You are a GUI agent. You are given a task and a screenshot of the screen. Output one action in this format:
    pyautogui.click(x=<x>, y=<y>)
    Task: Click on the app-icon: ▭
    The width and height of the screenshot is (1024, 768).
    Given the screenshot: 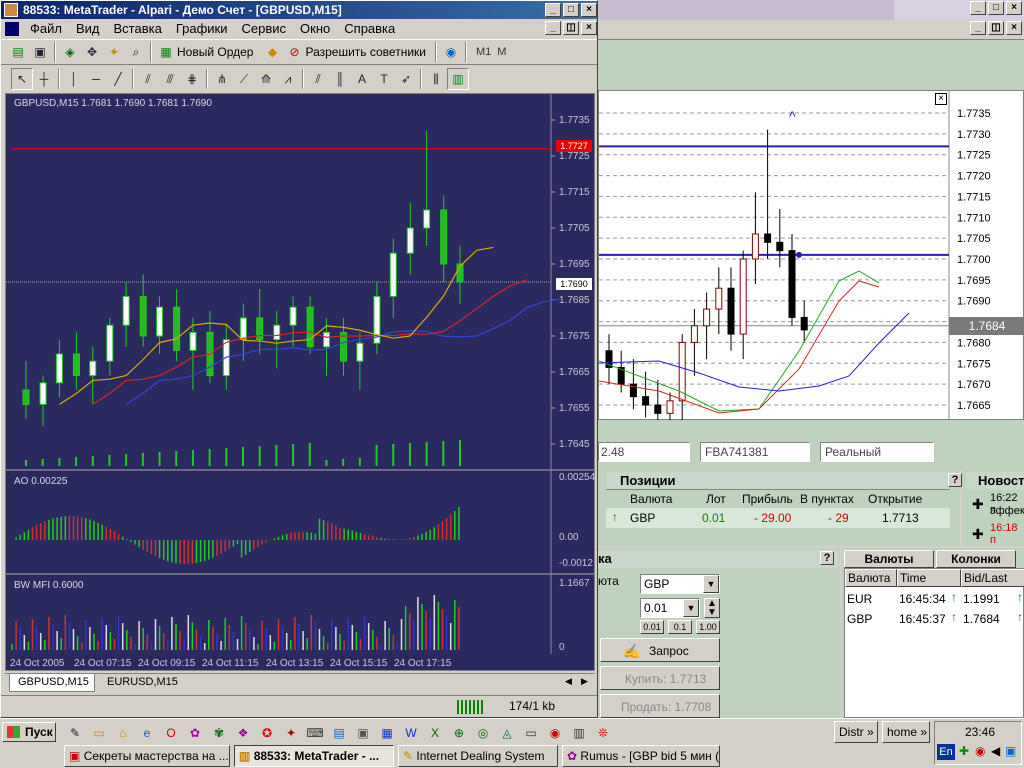 What is the action you would take?
    pyautogui.click(x=531, y=733)
    